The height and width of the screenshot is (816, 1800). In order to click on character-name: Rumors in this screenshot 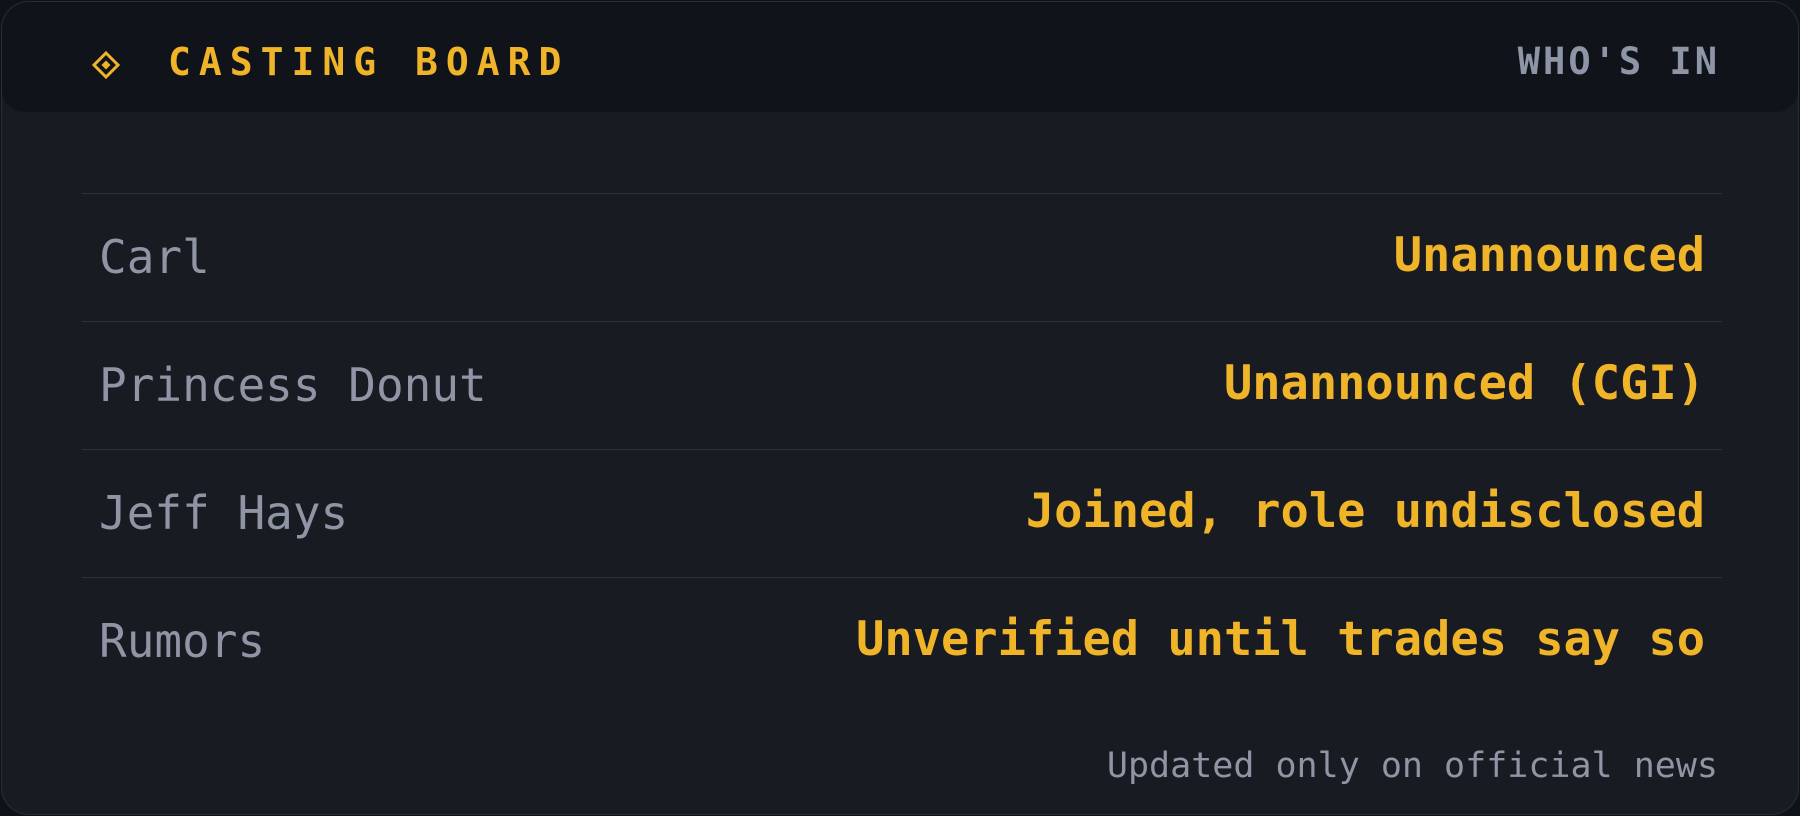, I will do `click(182, 641)`.